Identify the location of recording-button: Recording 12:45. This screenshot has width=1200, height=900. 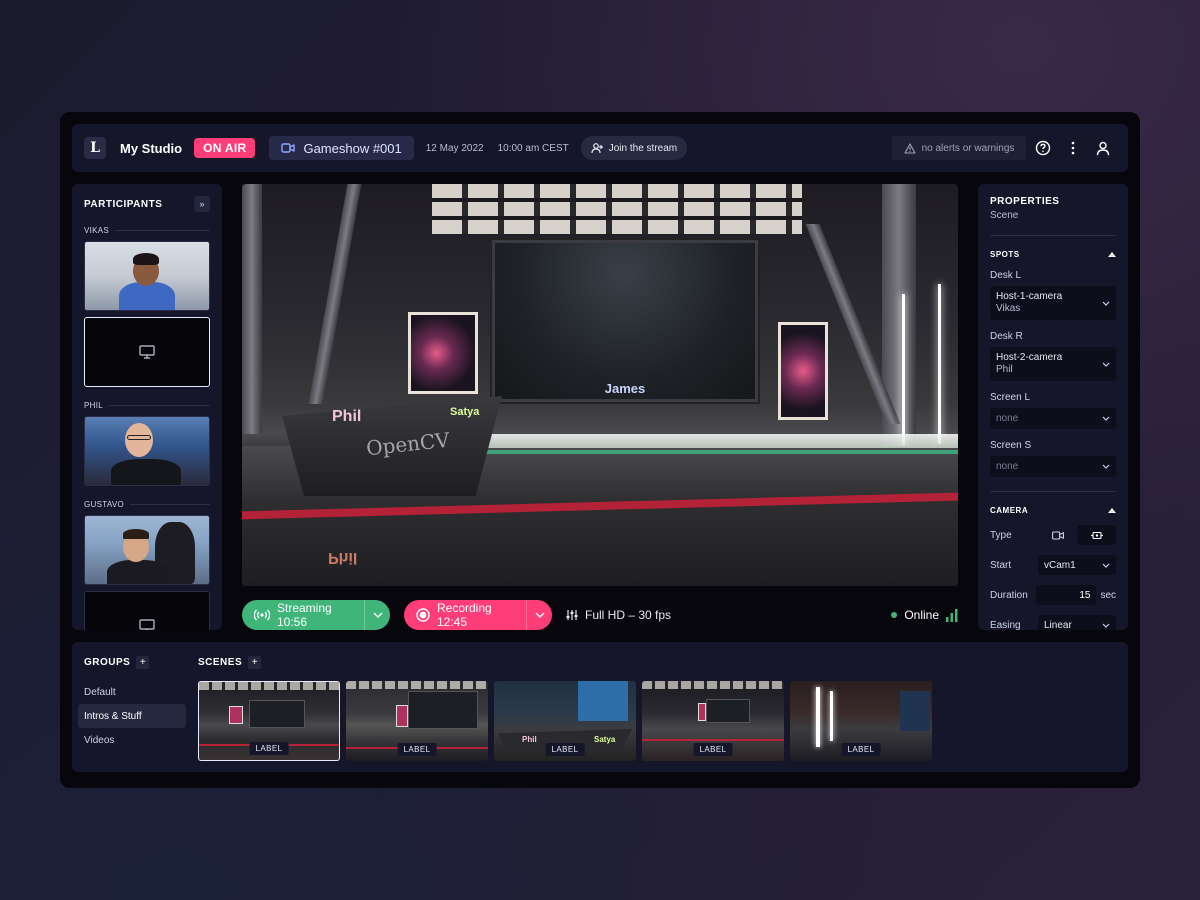
(465, 615).